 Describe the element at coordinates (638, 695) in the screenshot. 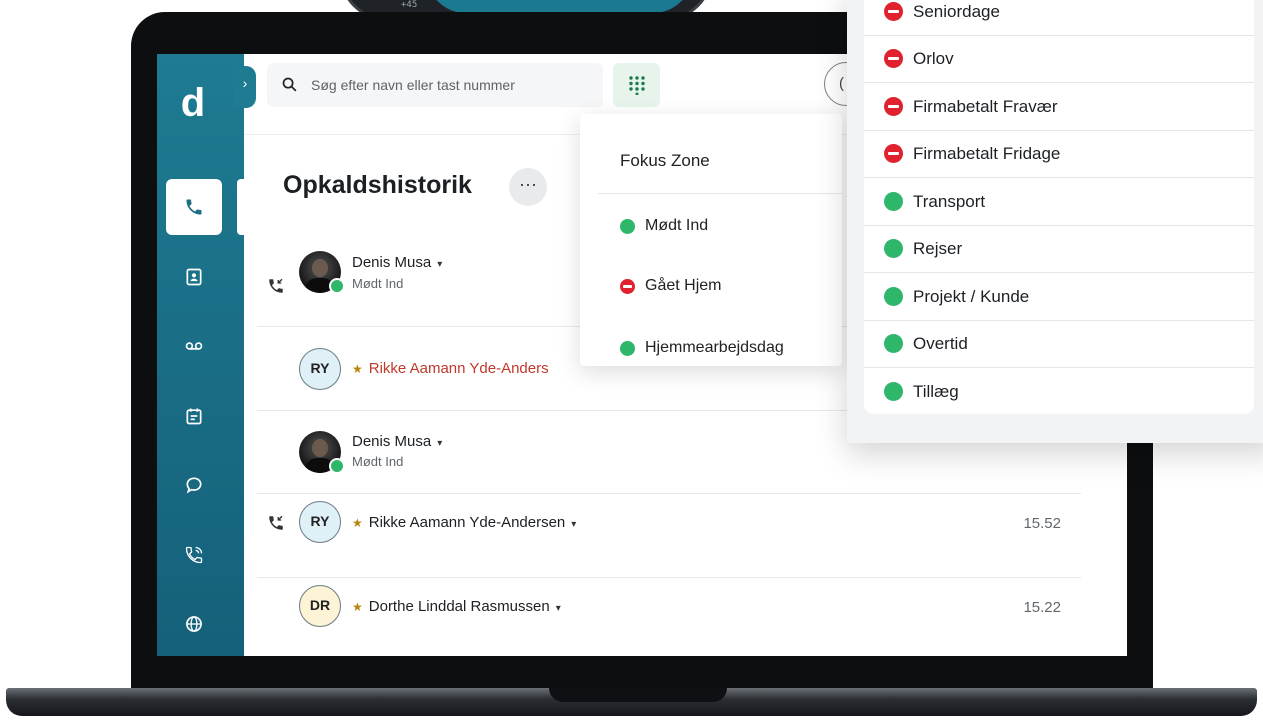

I see `laptop-notch` at that location.